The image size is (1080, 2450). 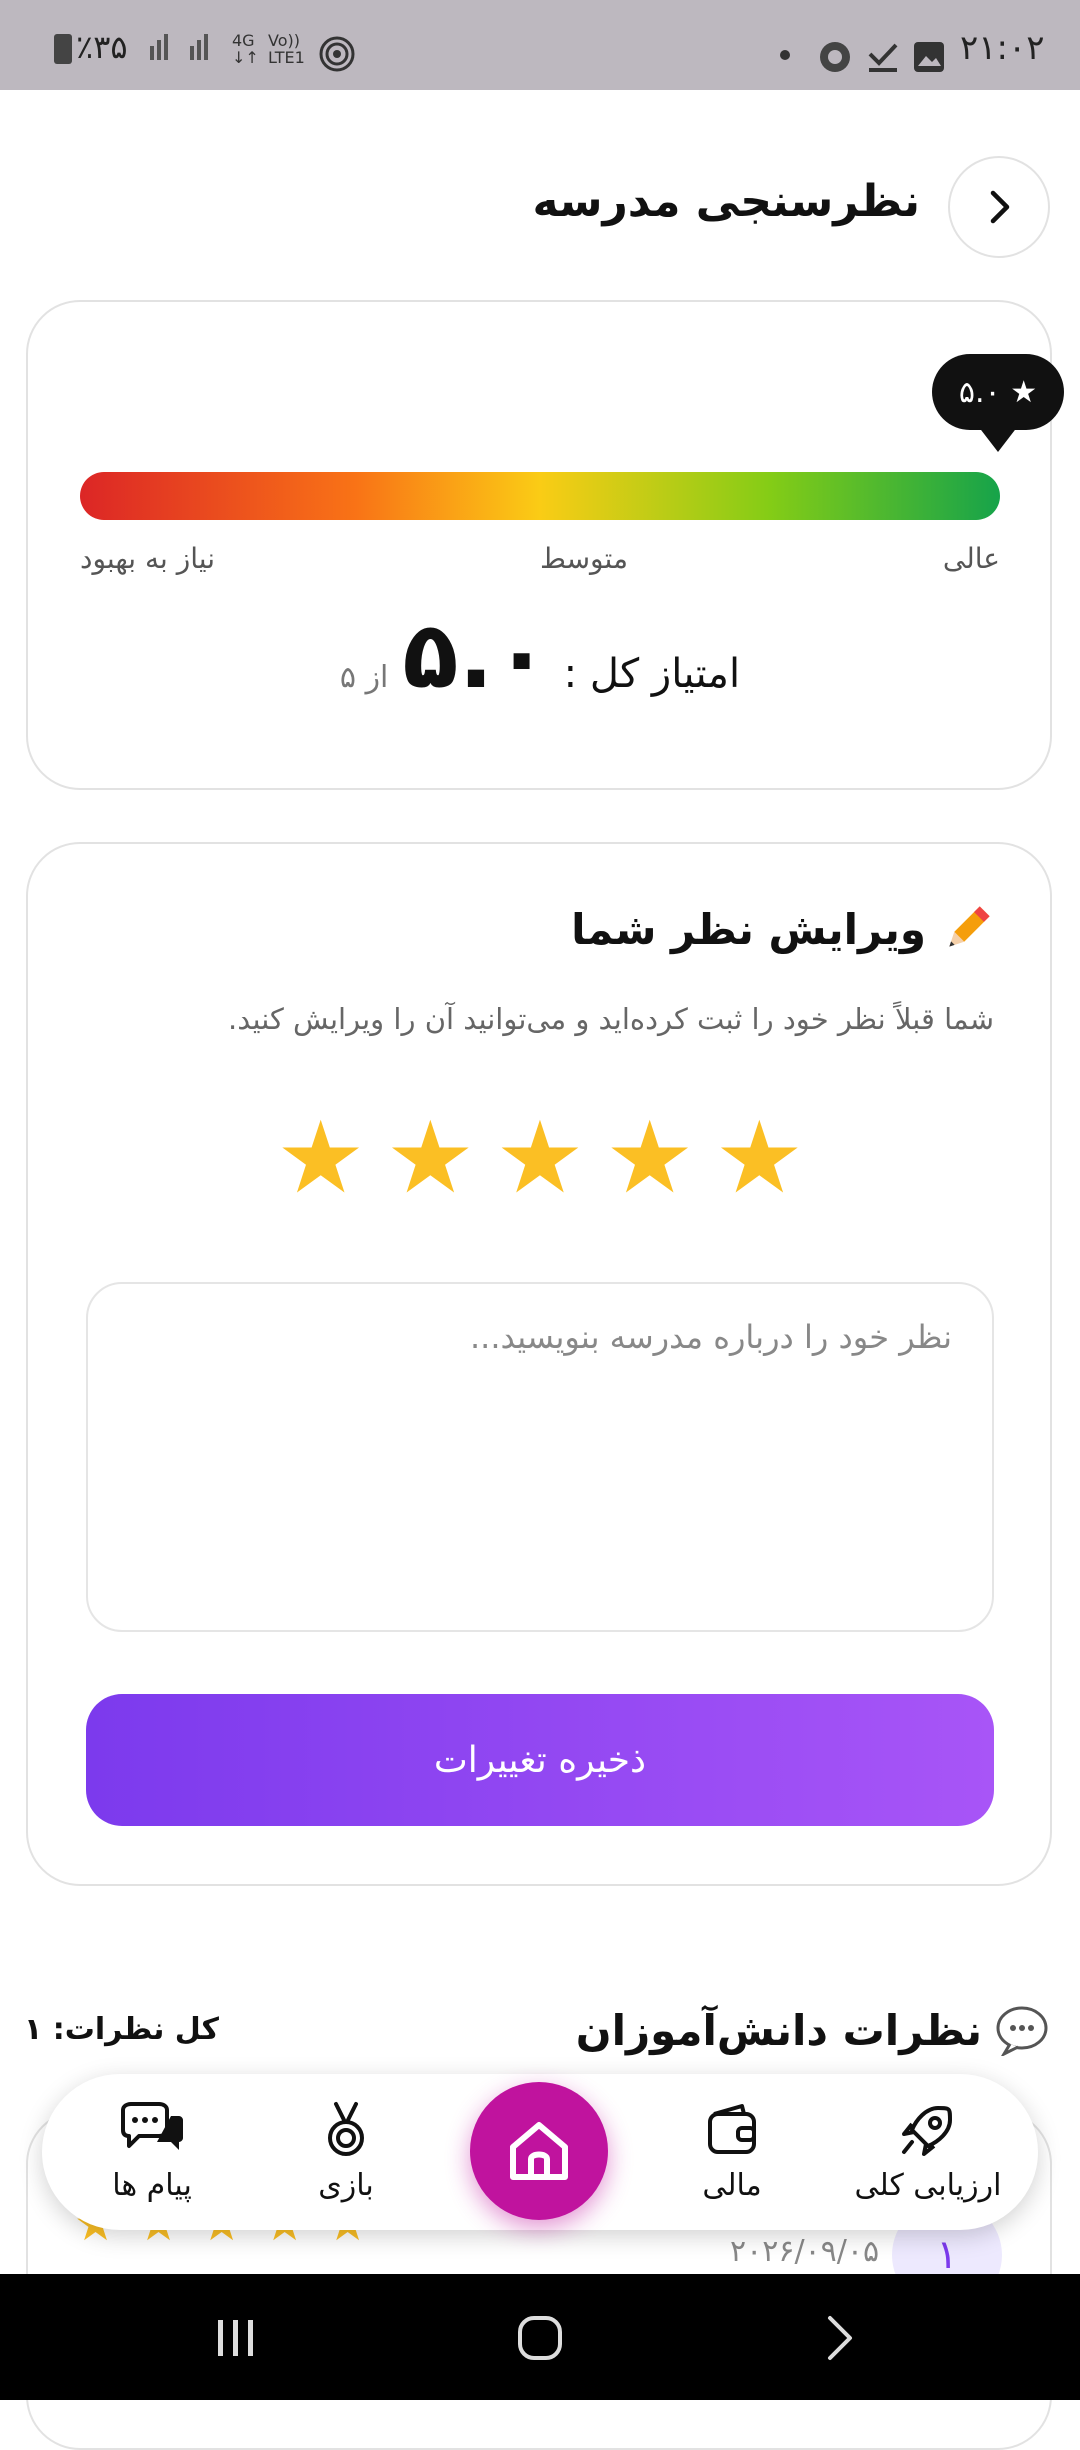 I want to click on rating-star-2: ★, so click(x=431, y=1158).